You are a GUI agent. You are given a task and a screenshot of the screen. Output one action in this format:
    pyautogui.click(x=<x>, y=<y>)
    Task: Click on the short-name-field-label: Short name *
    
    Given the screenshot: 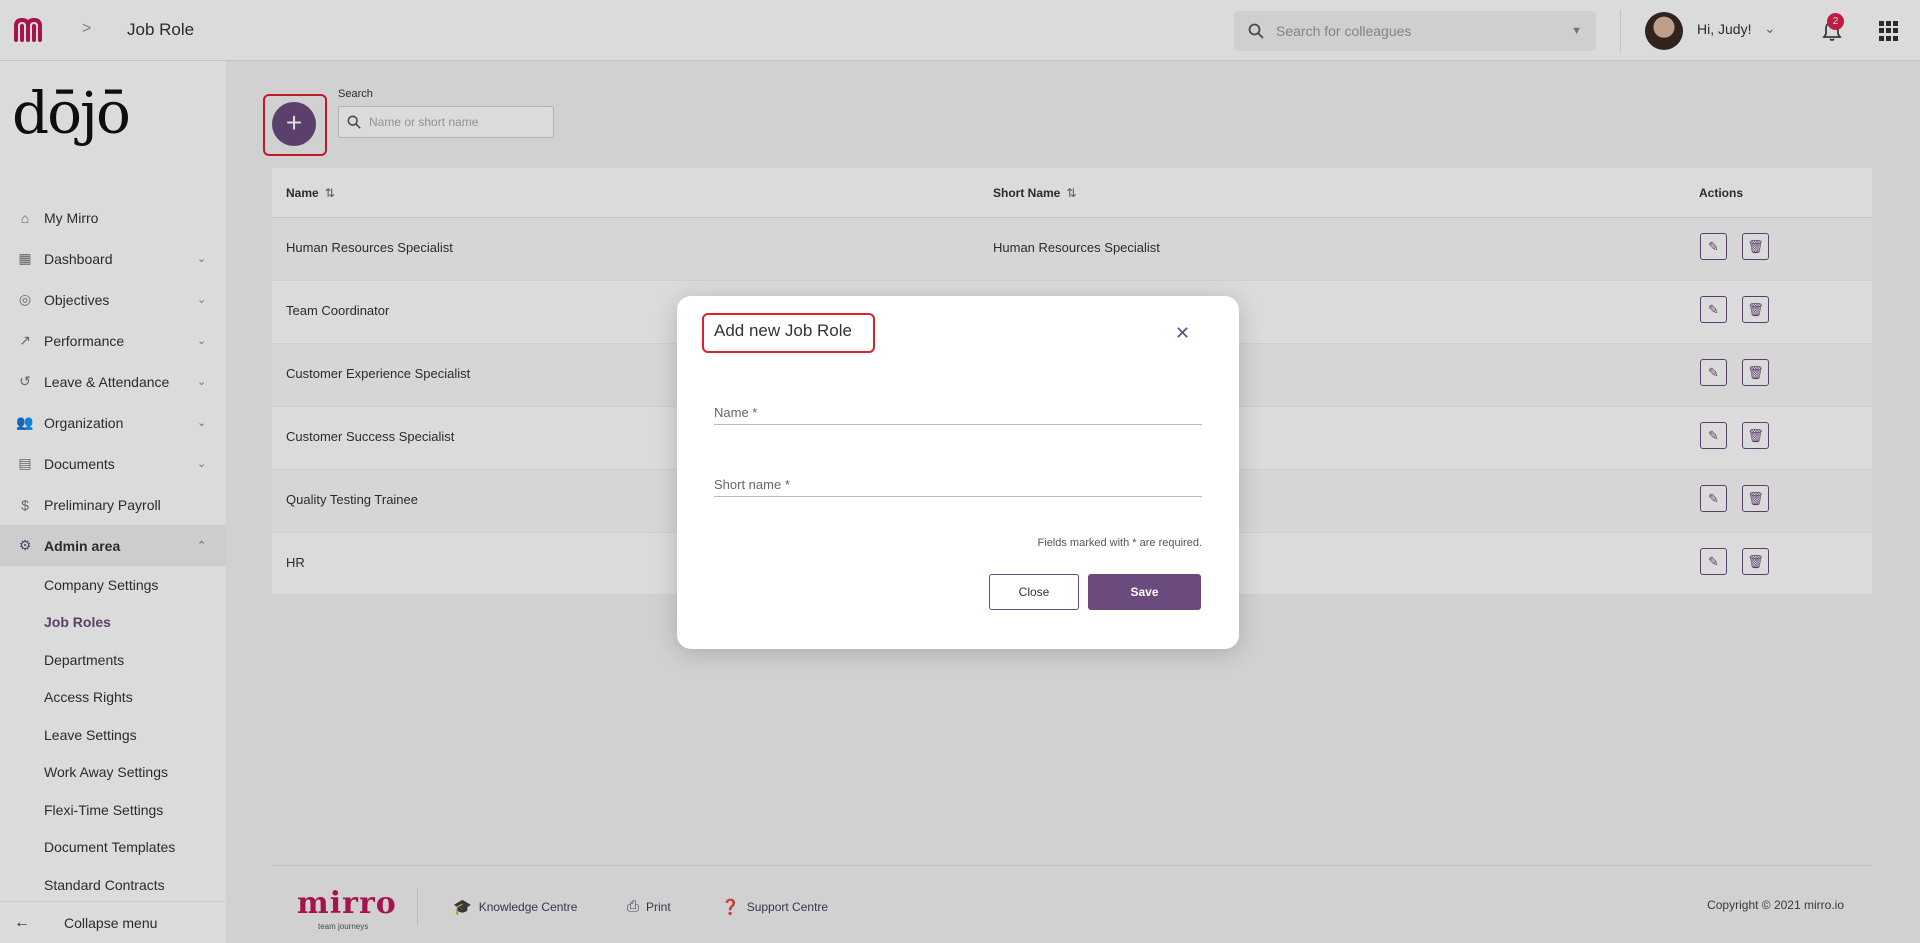 What is the action you would take?
    pyautogui.click(x=752, y=484)
    